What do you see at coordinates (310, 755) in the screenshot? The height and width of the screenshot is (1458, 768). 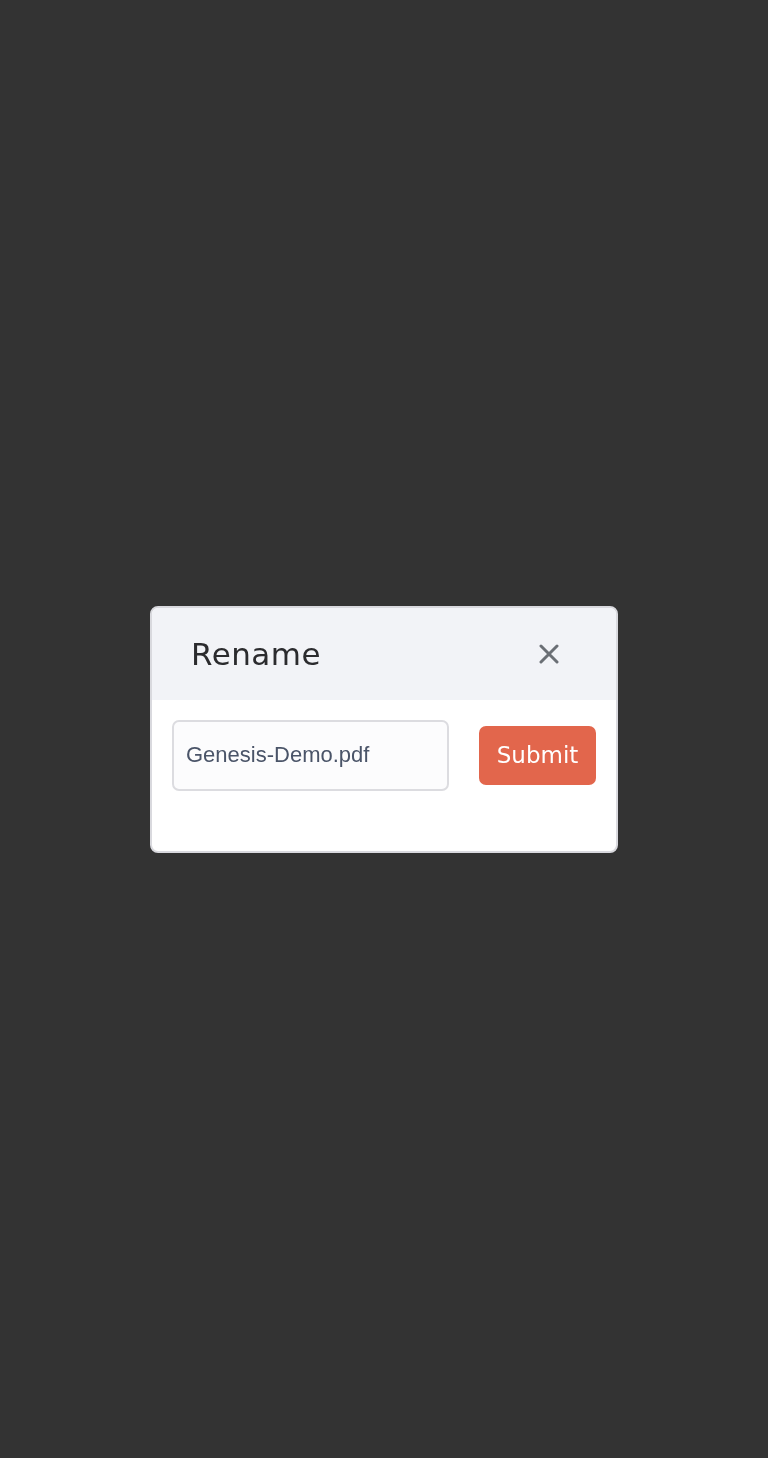 I see `filename-input: Genesis-Demo.pdf` at bounding box center [310, 755].